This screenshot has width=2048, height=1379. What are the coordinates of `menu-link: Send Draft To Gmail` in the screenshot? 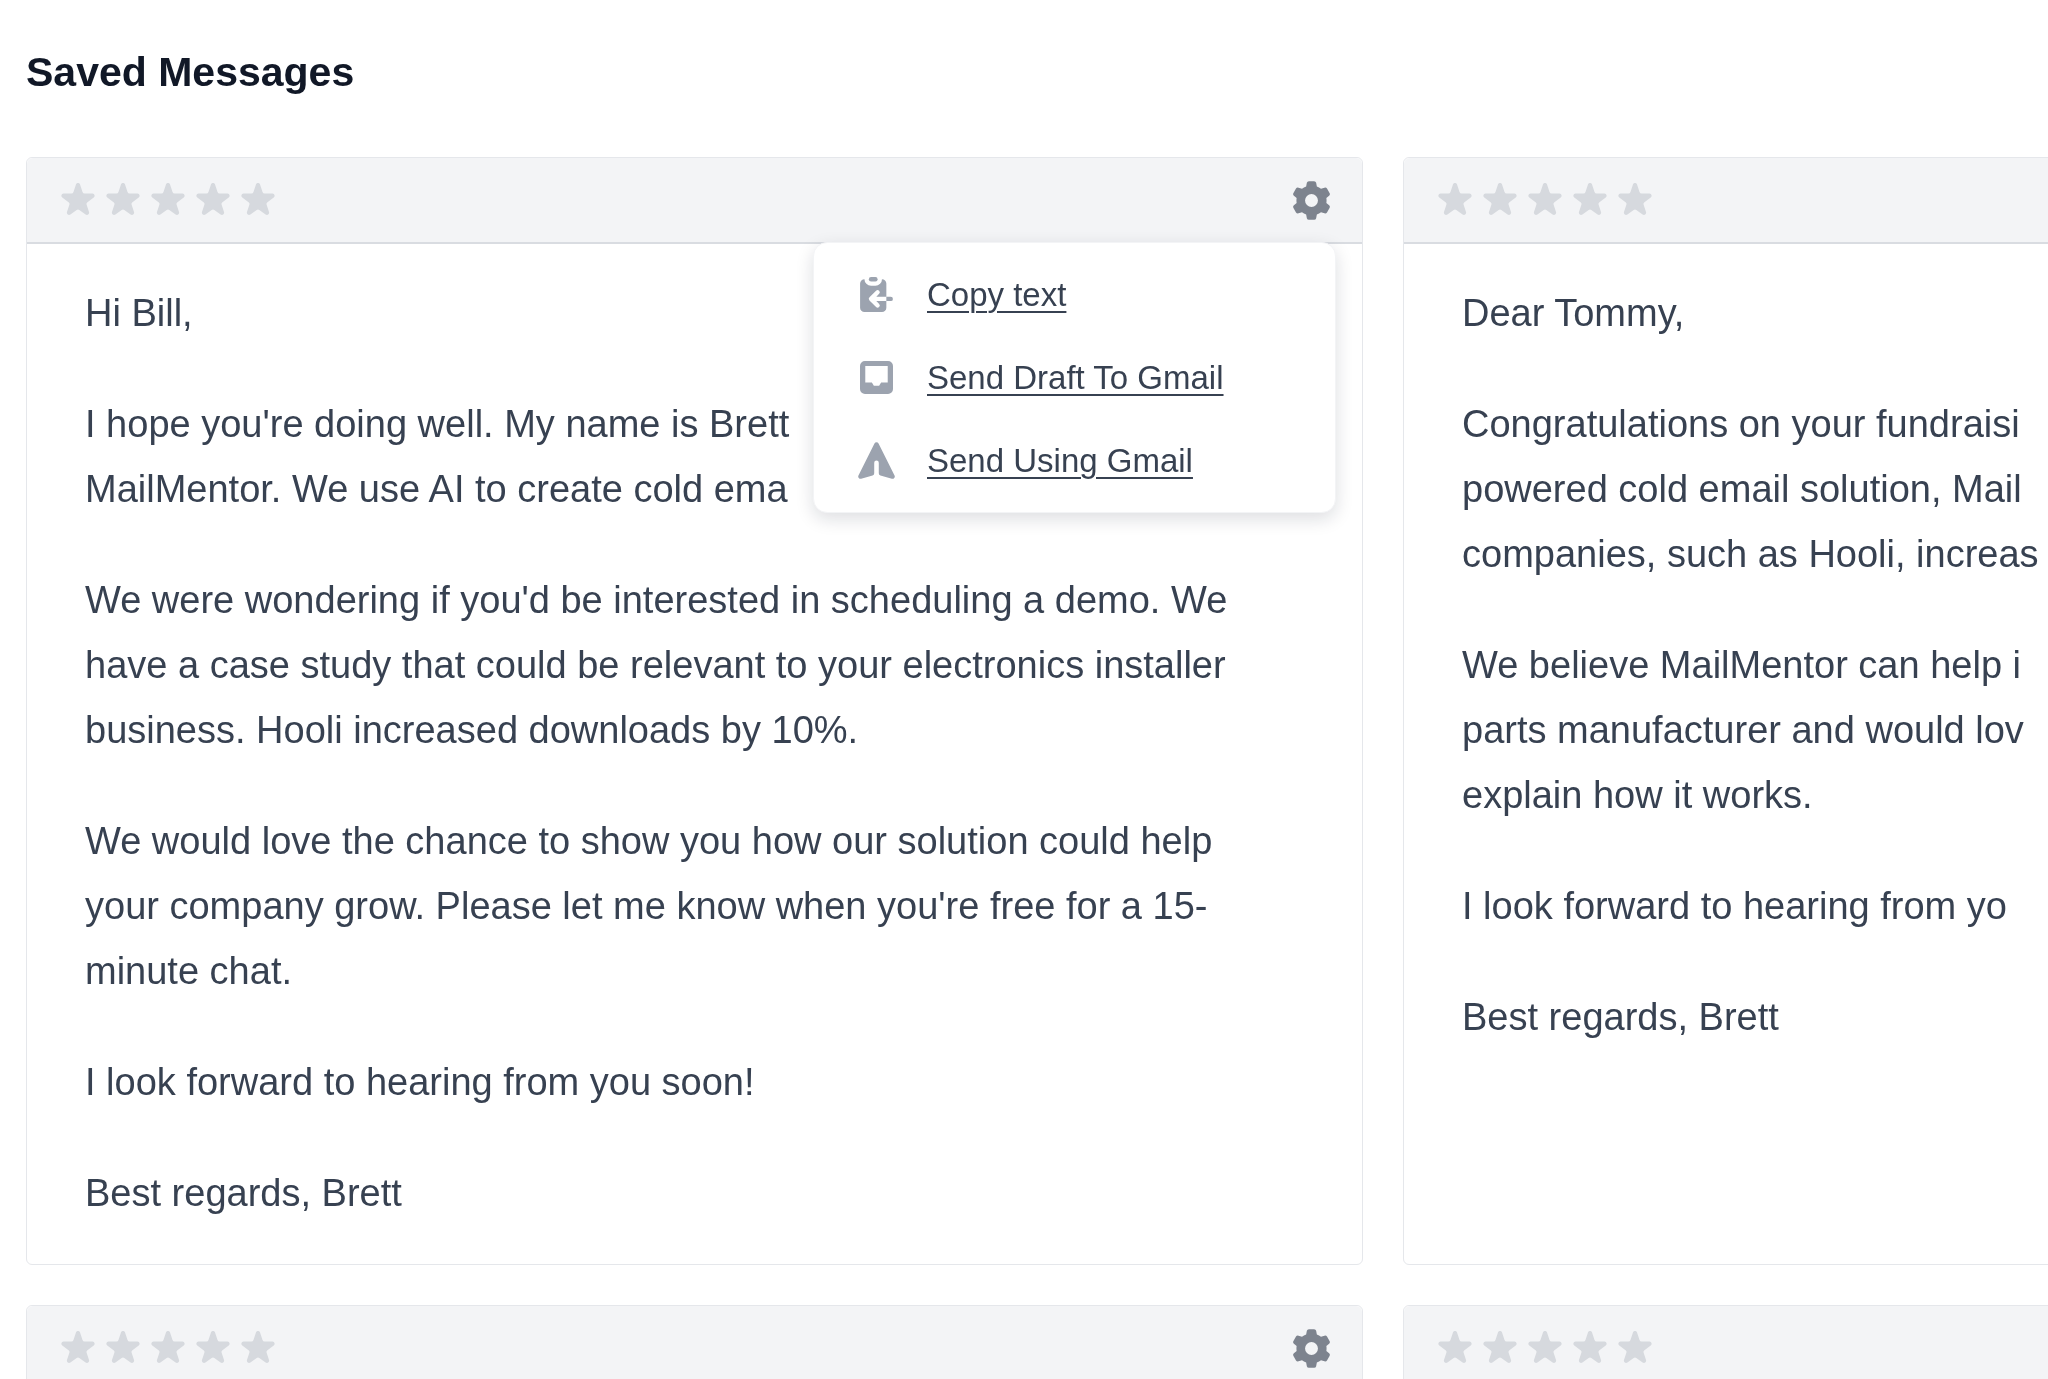 It's located at (1075, 377).